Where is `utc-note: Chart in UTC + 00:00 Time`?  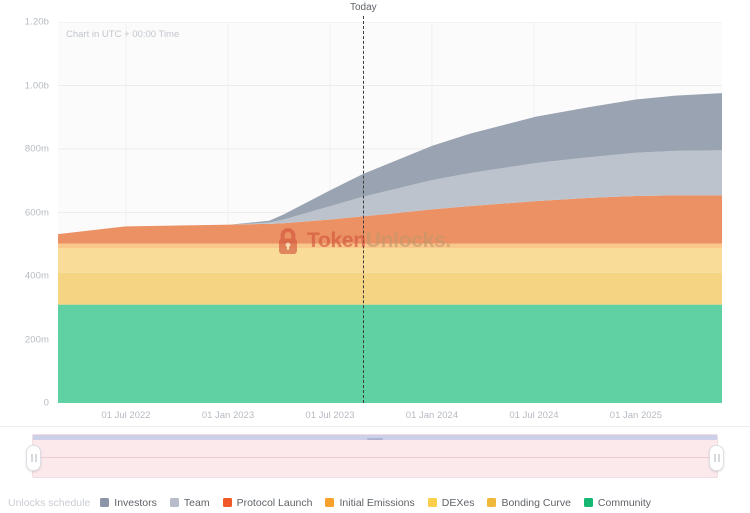 utc-note: Chart in UTC + 00:00 Time is located at coordinates (123, 34).